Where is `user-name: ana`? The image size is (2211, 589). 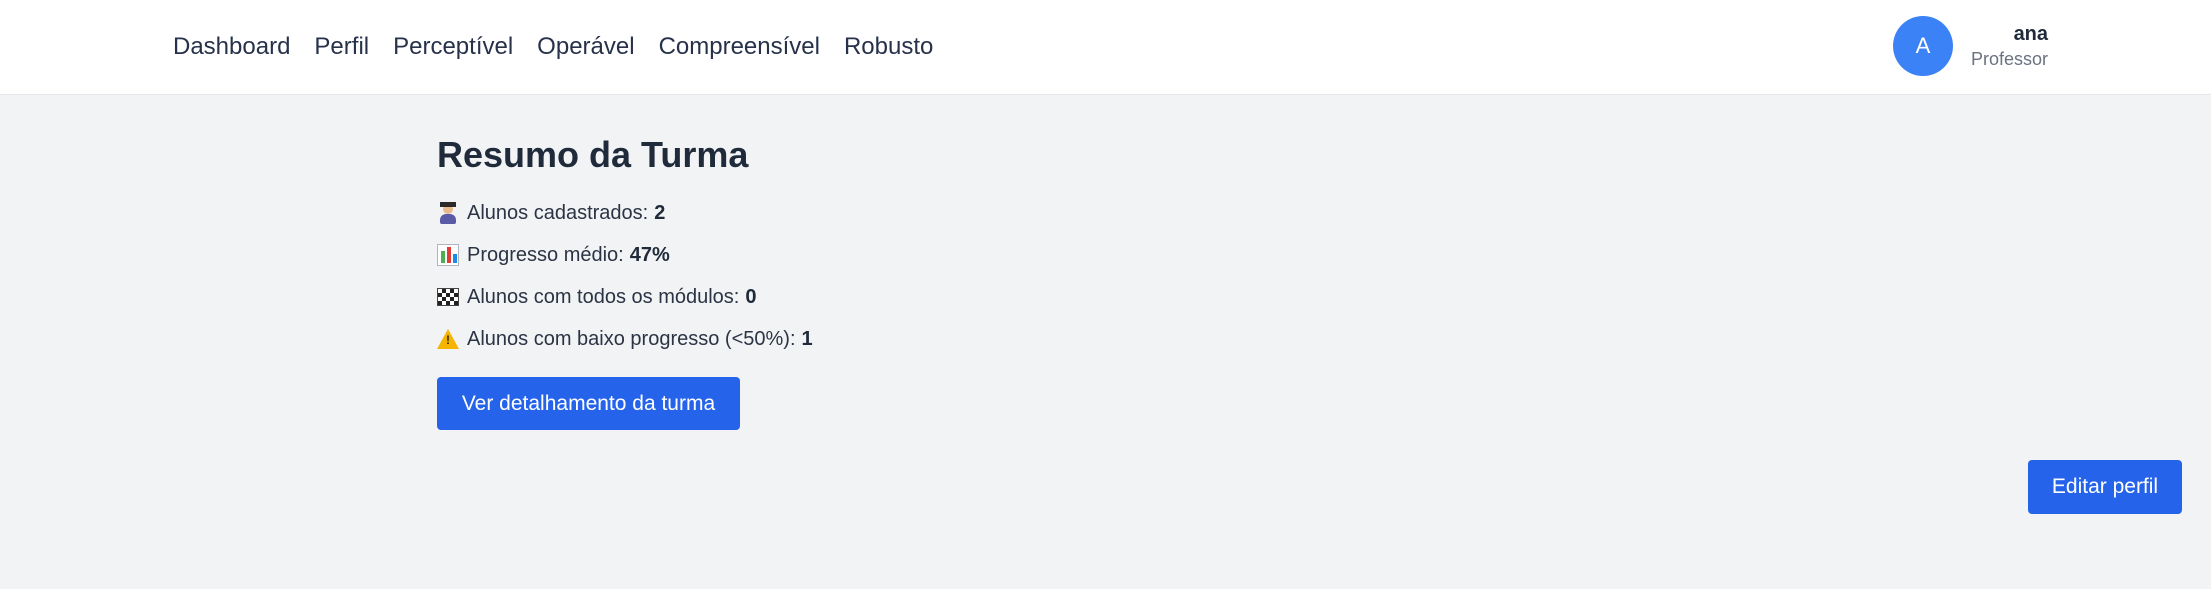
user-name: ana is located at coordinates (2031, 34).